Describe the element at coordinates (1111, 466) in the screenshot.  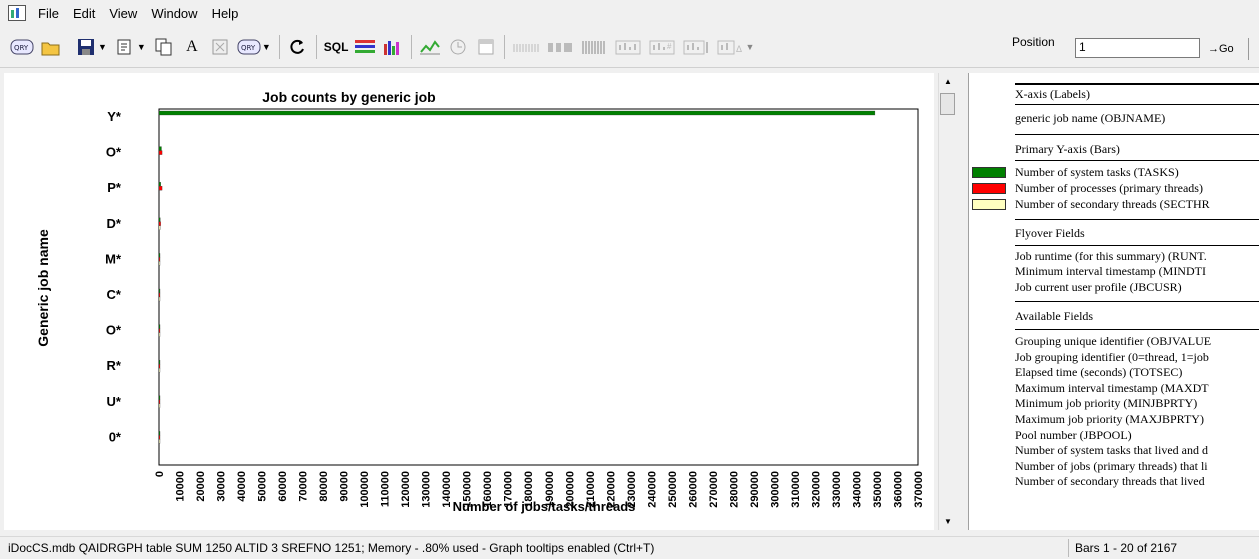
I see `legend-available-field: Number of jobs (primary threads) that li` at that location.